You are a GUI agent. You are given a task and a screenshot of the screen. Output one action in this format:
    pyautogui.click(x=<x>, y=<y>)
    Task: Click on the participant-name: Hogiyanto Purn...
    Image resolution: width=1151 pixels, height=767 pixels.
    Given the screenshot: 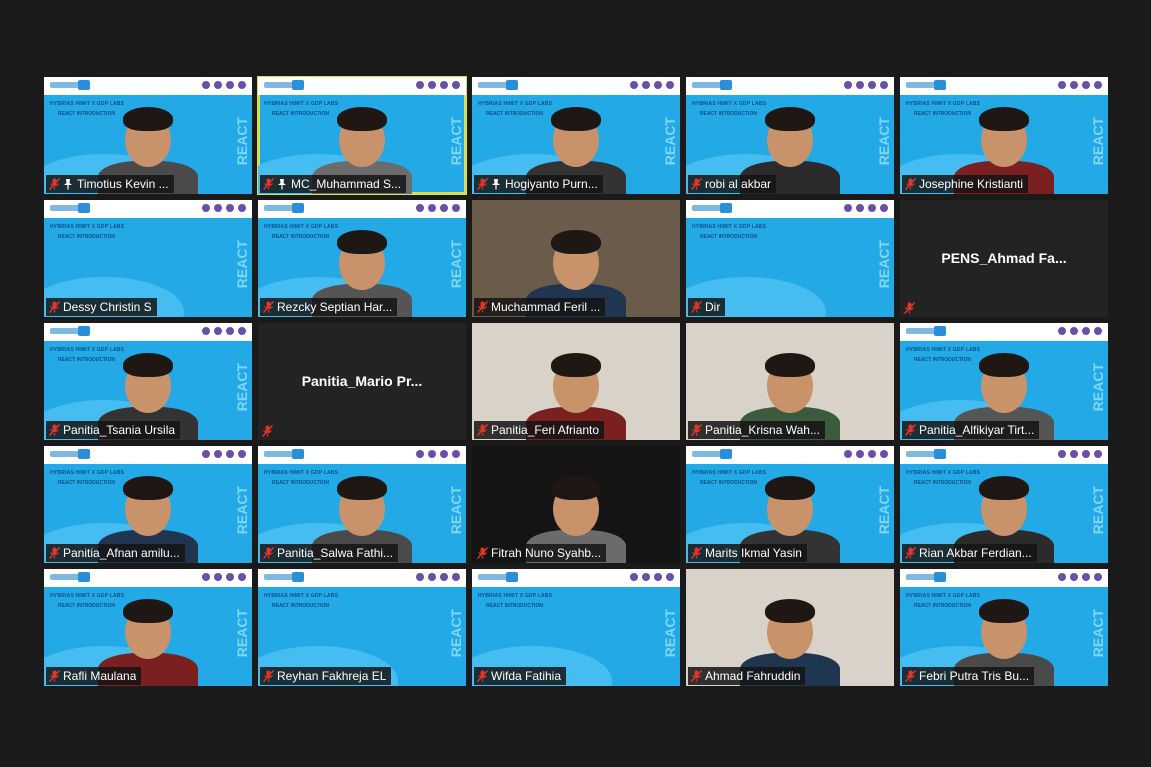 What is the action you would take?
    pyautogui.click(x=551, y=184)
    